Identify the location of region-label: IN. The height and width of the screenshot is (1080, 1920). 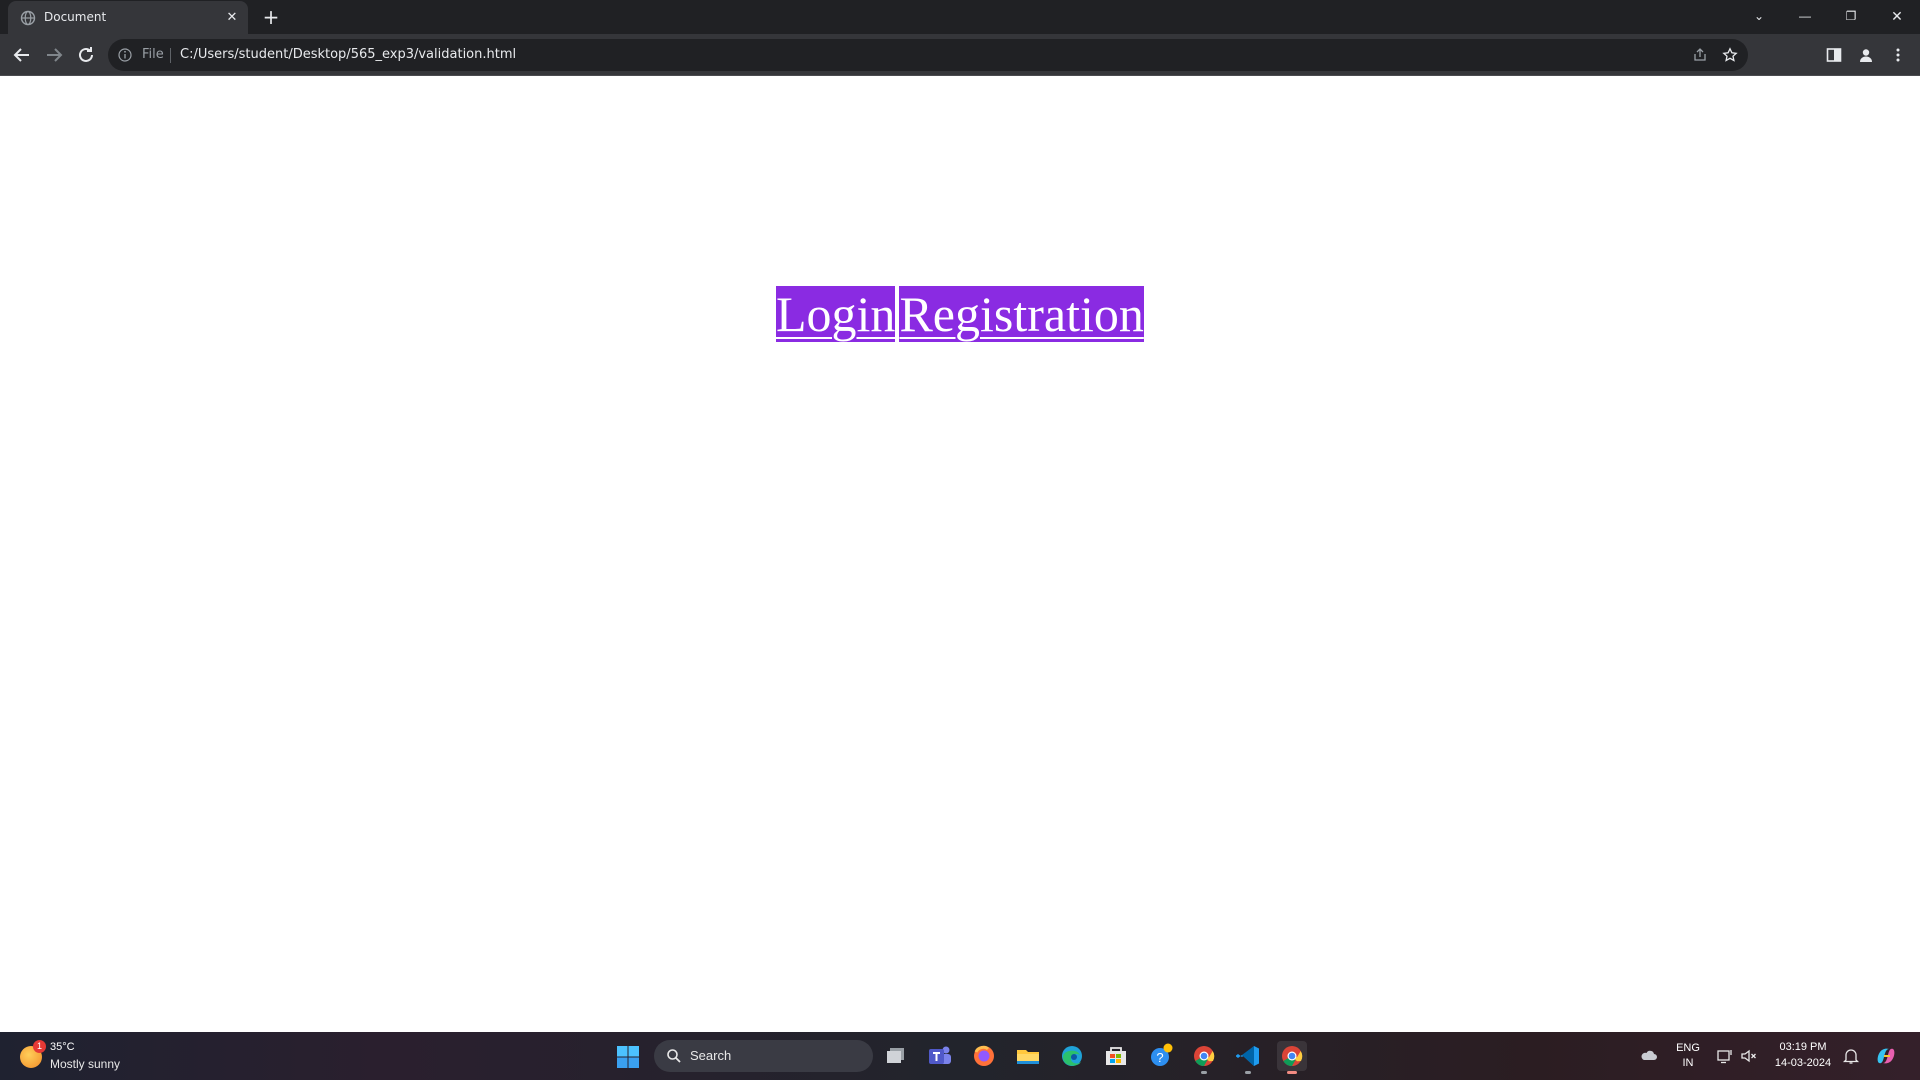
(1688, 1063).